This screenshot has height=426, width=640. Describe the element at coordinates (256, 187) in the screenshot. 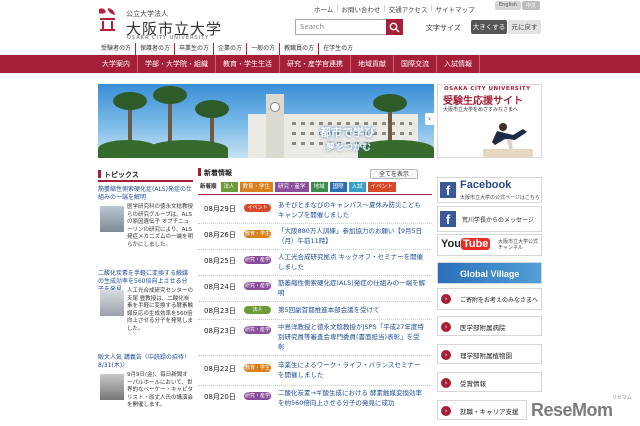

I see `news-filter-education: 教育・学生` at that location.